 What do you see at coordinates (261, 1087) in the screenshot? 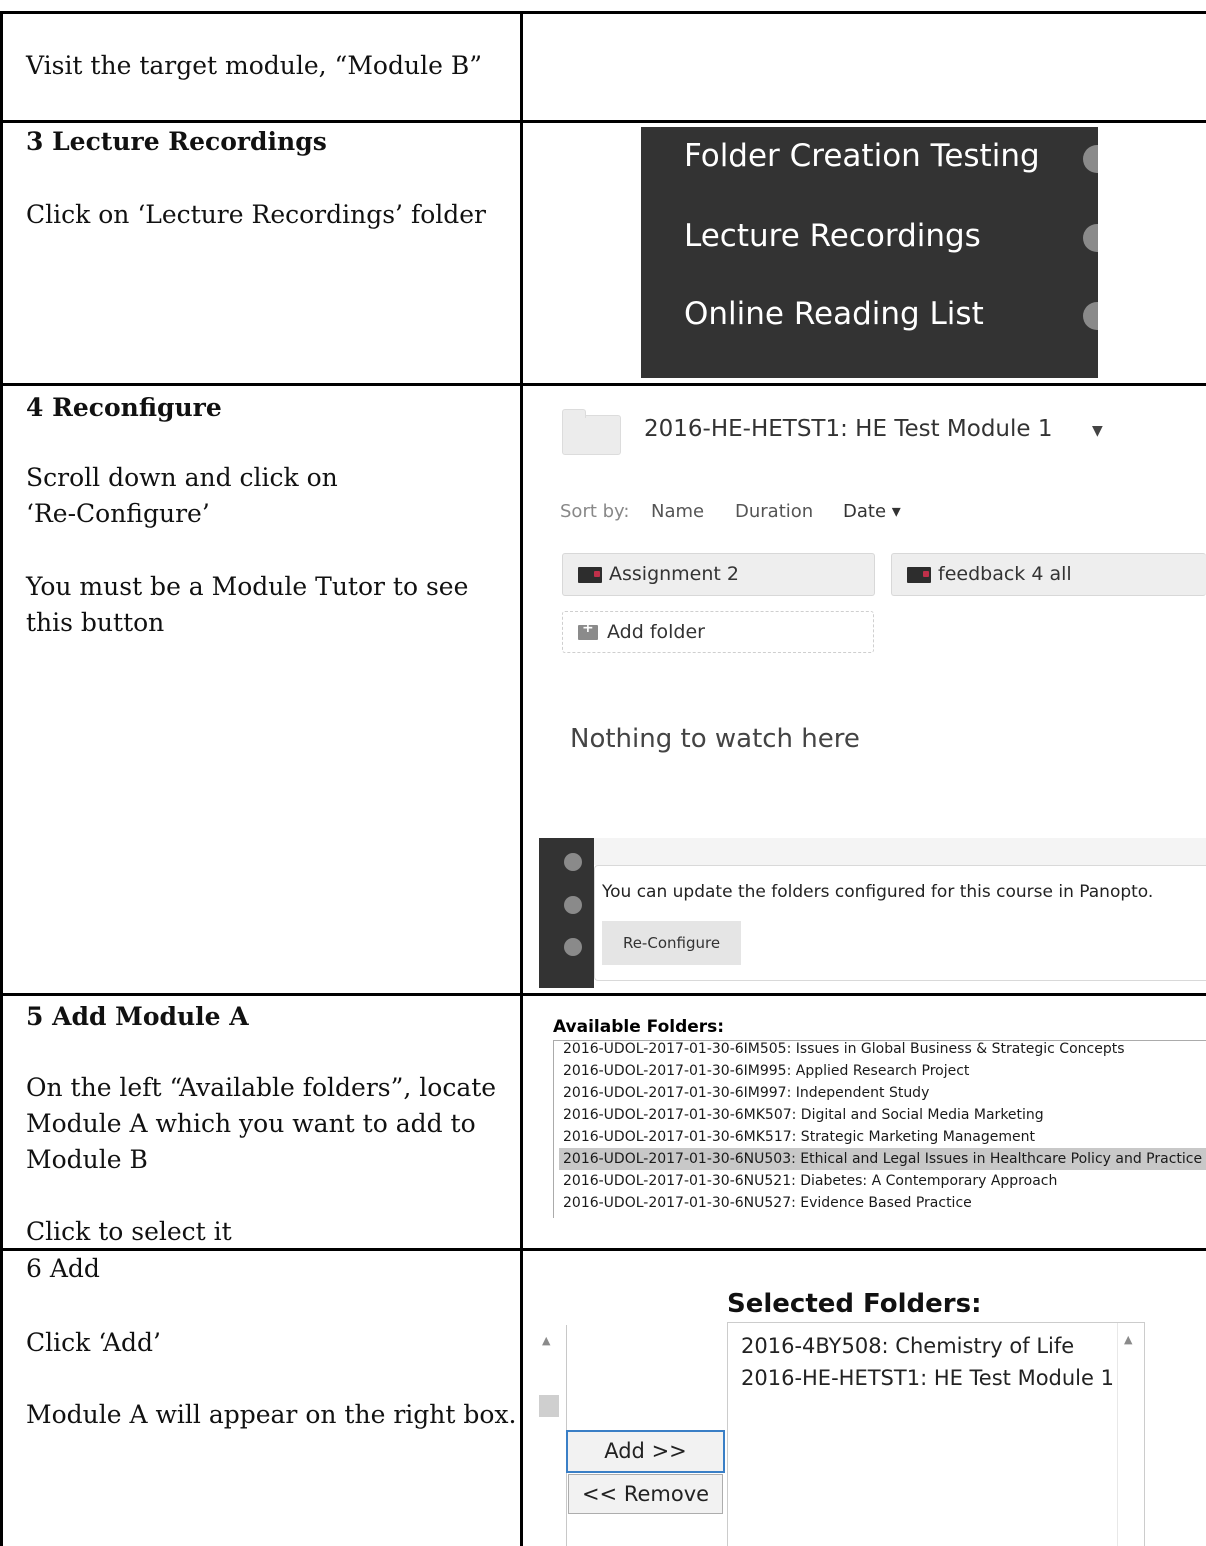
I see `step5-line: On the left “Available folders”, locate` at bounding box center [261, 1087].